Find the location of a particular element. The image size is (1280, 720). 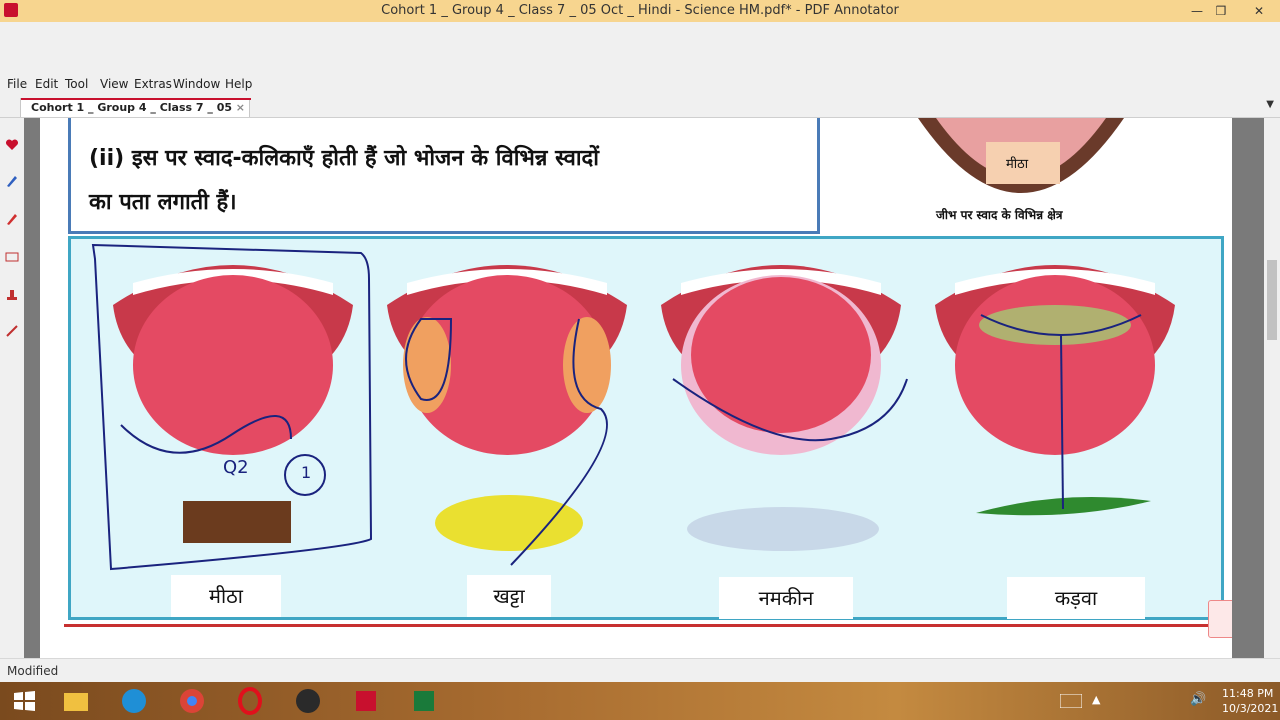

chocolate-image is located at coordinates (237, 522).